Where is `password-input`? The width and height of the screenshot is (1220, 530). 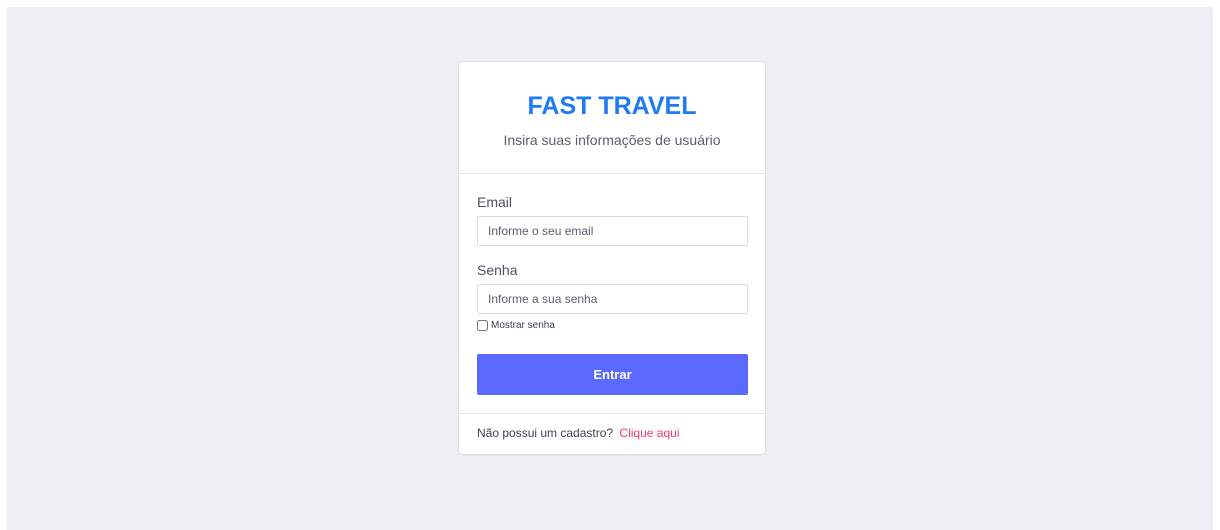
password-input is located at coordinates (612, 299).